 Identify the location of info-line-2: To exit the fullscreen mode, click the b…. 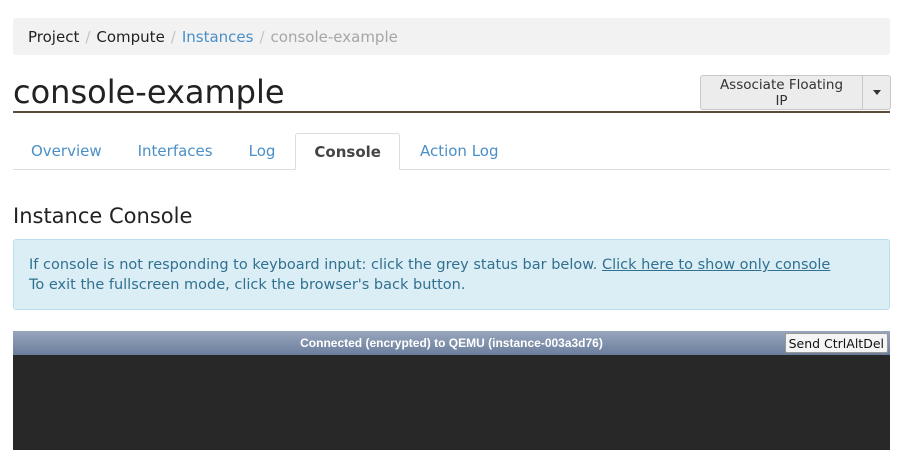
(247, 285).